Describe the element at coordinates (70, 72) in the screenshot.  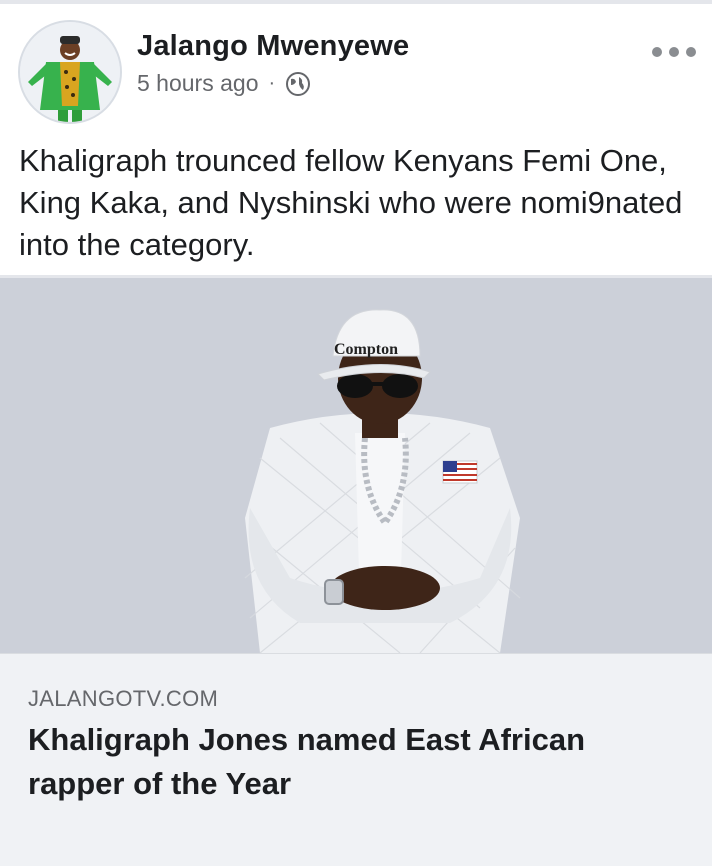
I see `avatar` at that location.